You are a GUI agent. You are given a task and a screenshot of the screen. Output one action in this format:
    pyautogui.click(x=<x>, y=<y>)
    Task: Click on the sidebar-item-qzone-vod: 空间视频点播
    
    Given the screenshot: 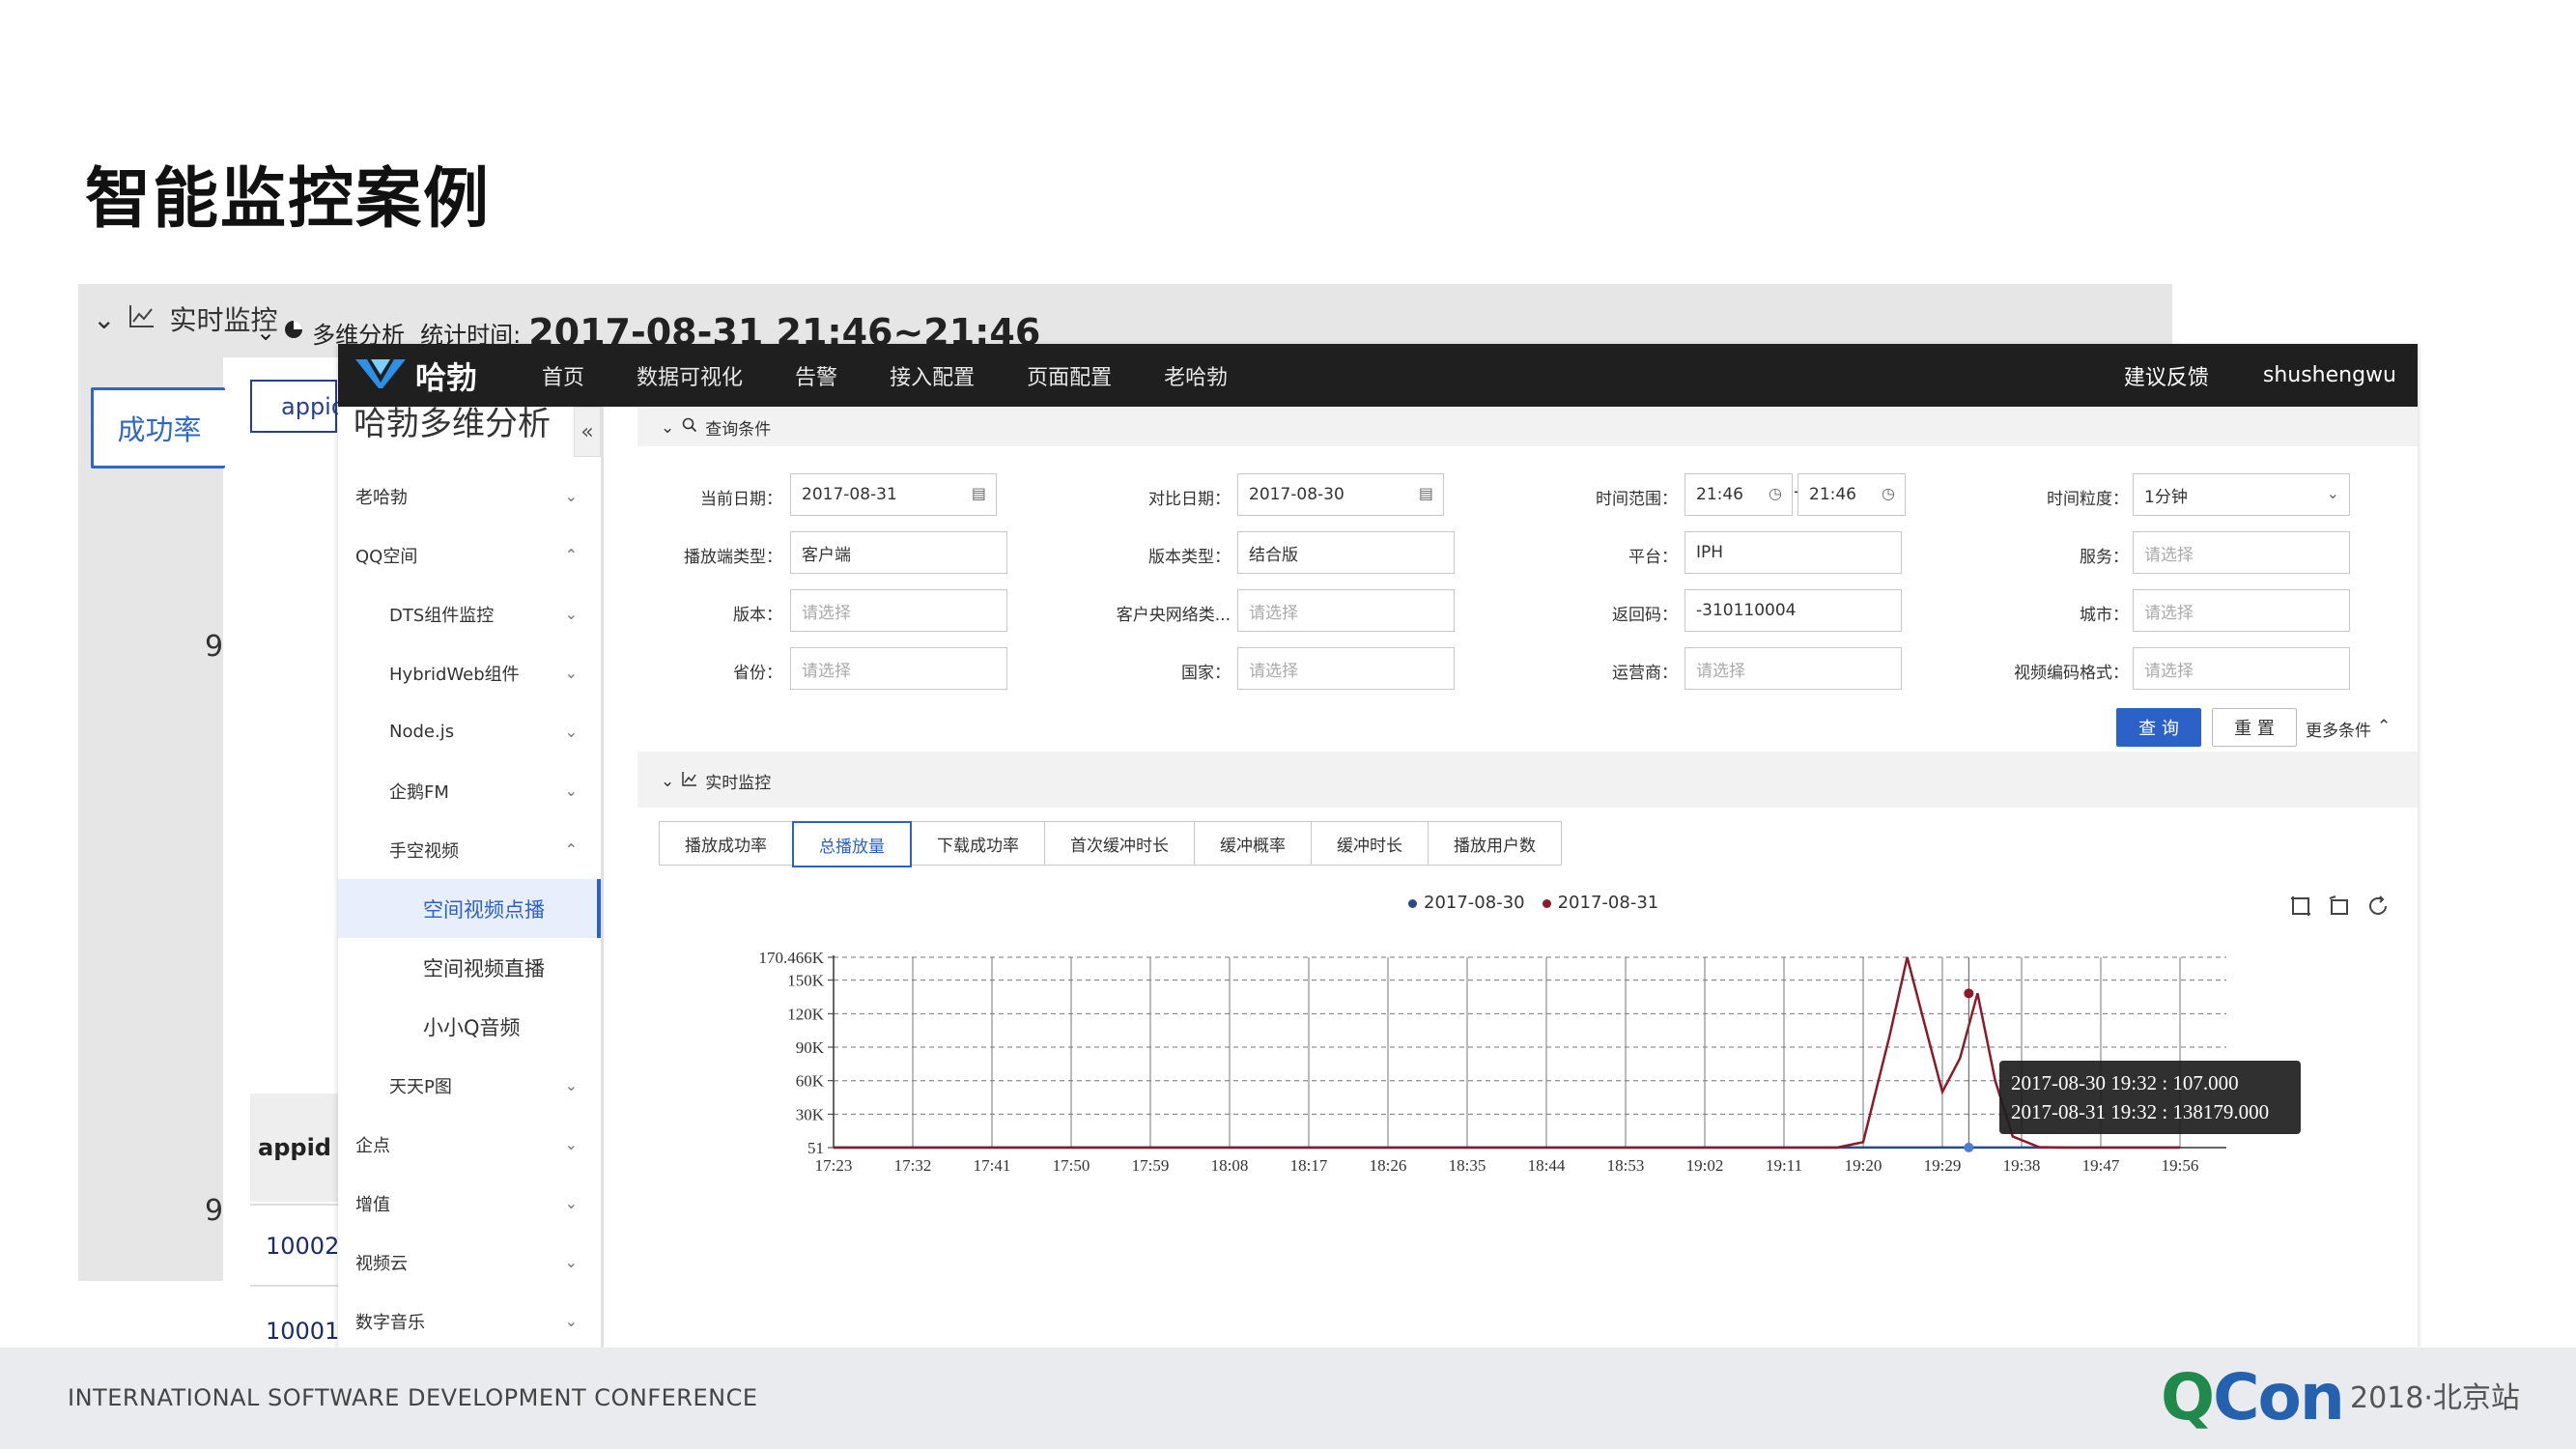 What is the action you would take?
    pyautogui.click(x=469, y=908)
    